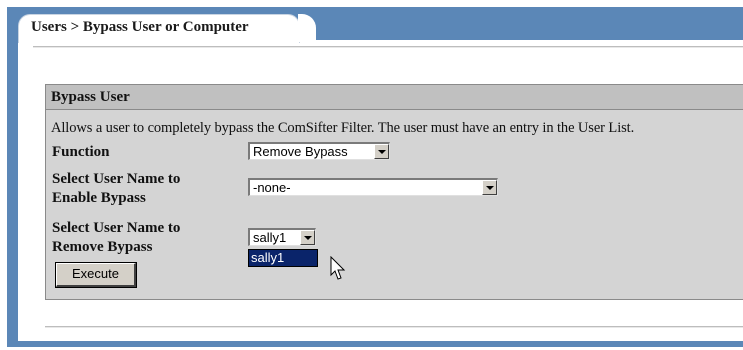 This screenshot has height=350, width=743. Describe the element at coordinates (81, 152) in the screenshot. I see `function-label: Function` at that location.